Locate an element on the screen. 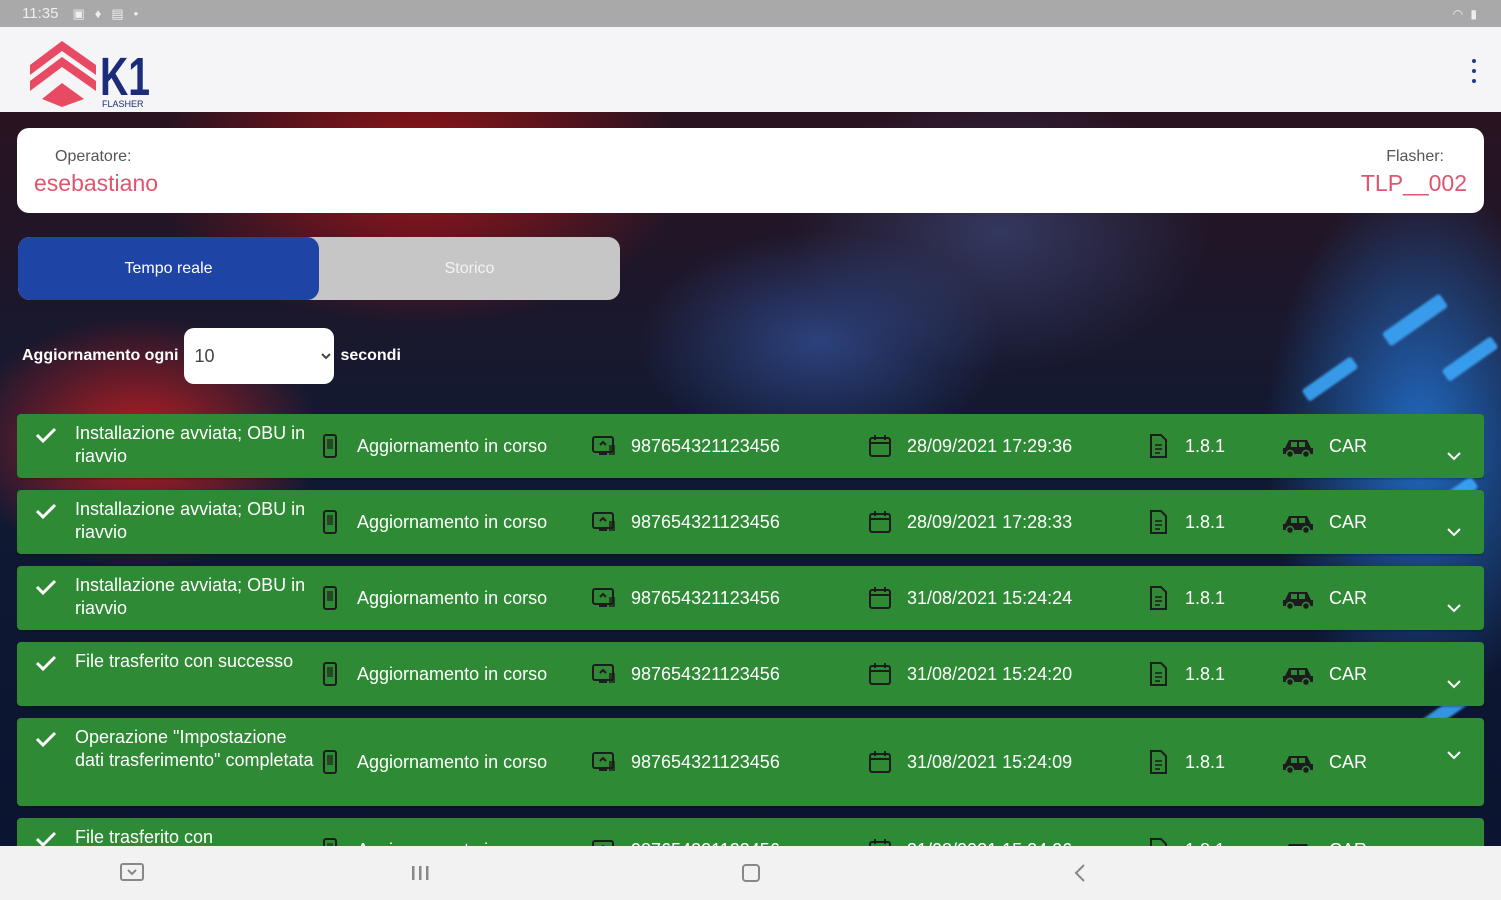 The height and width of the screenshot is (900, 1501). svg-text: K1 is located at coordinates (125, 77).